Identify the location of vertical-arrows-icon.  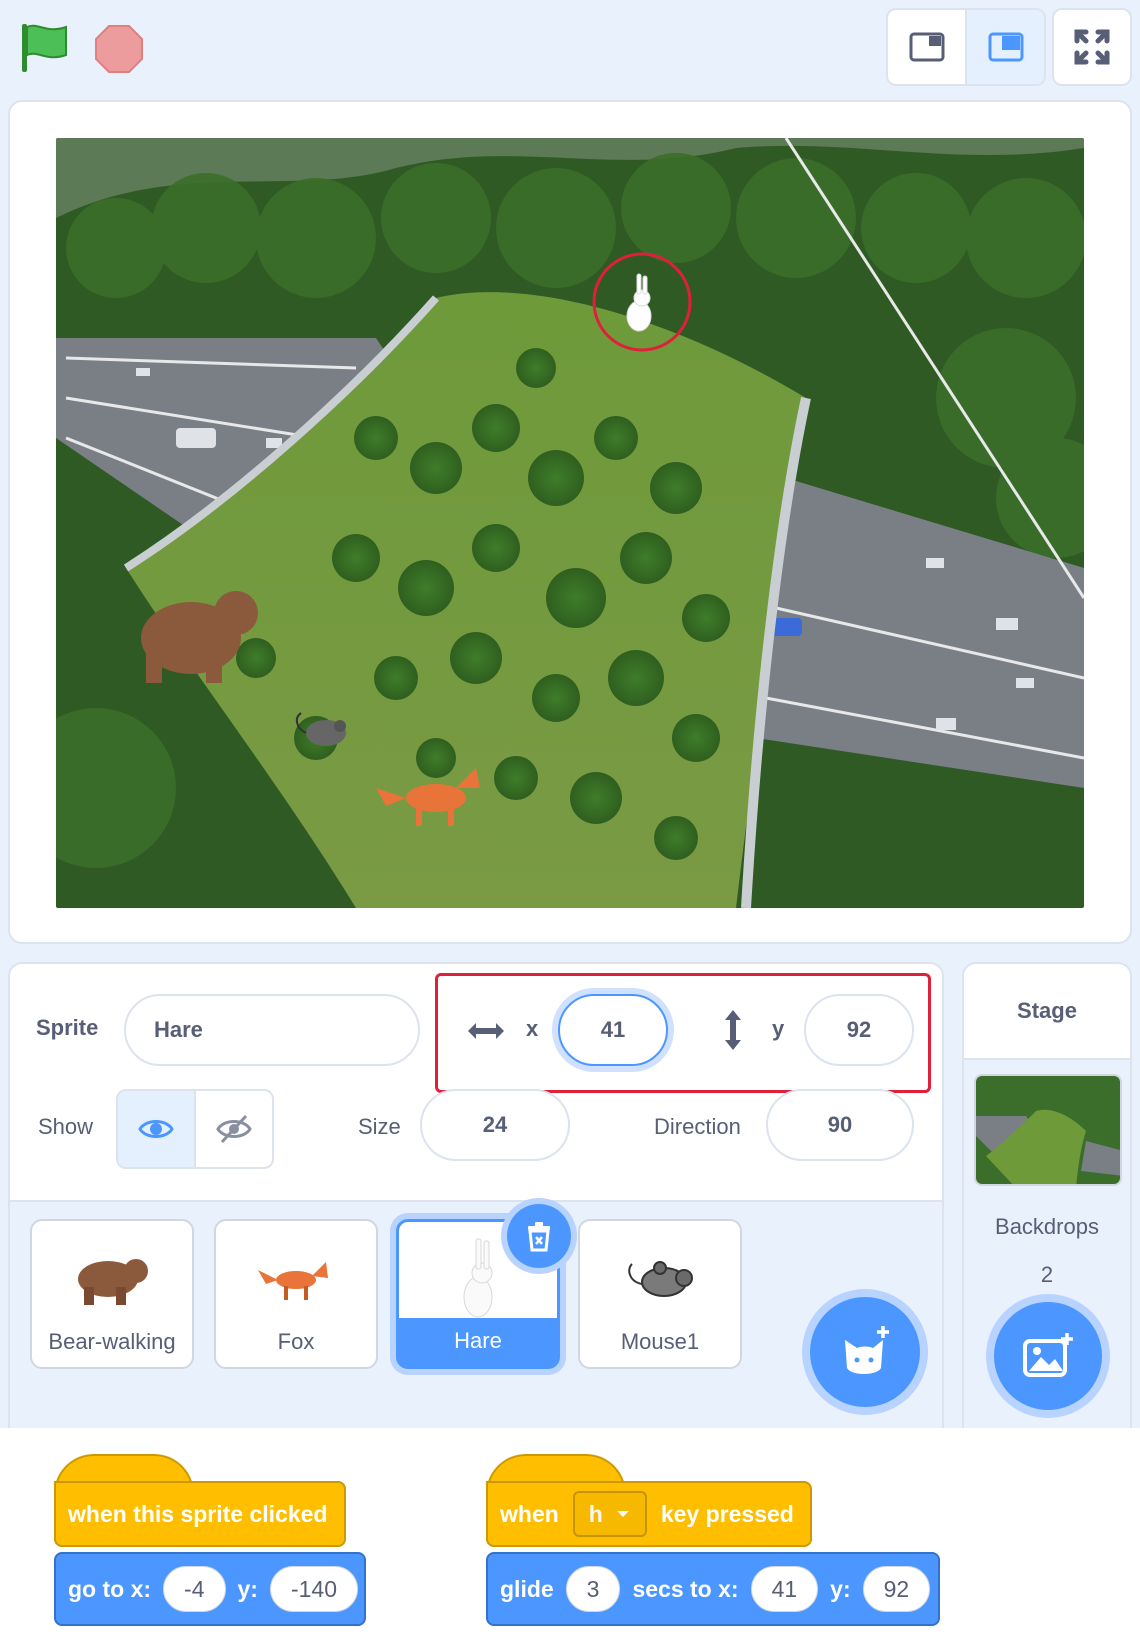
(733, 1032).